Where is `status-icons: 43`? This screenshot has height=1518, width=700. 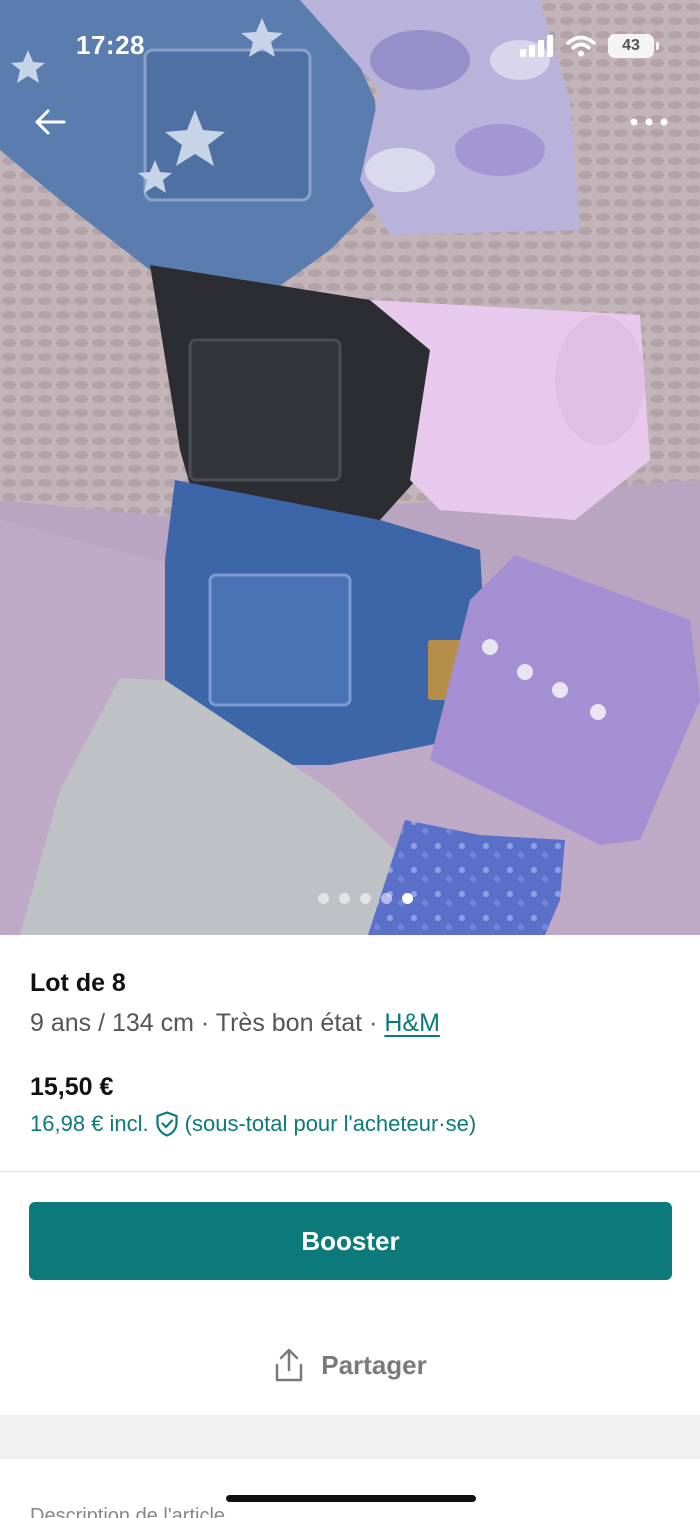
status-icons: 43 is located at coordinates (589, 46).